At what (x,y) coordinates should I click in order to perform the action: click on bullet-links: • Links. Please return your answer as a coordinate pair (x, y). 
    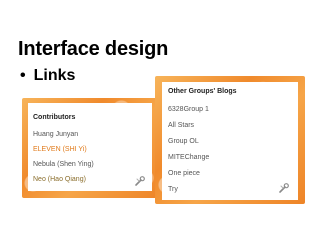
    Looking at the image, I should click on (47, 76).